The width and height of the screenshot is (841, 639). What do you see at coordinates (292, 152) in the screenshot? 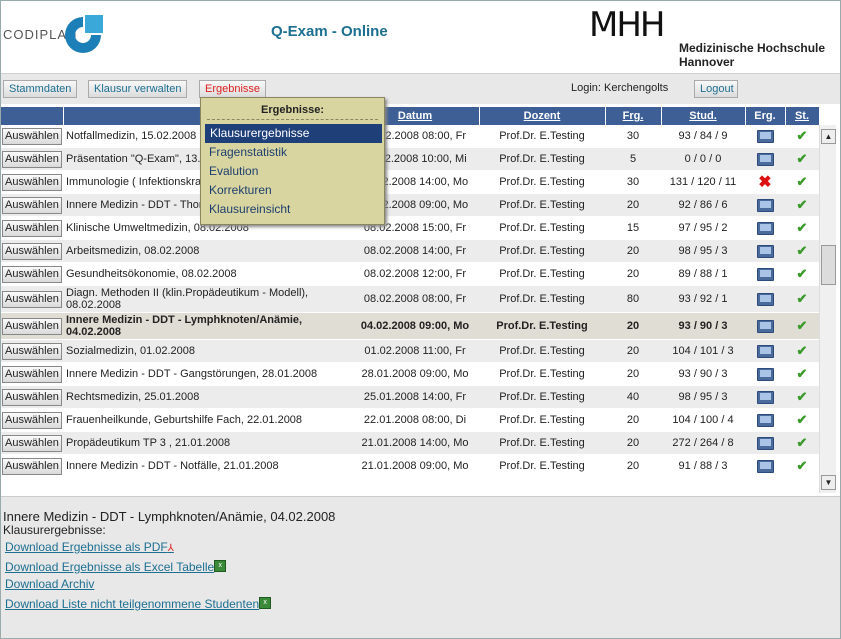
I see `menu-item-fragenstatistik: Fragenstatistik` at bounding box center [292, 152].